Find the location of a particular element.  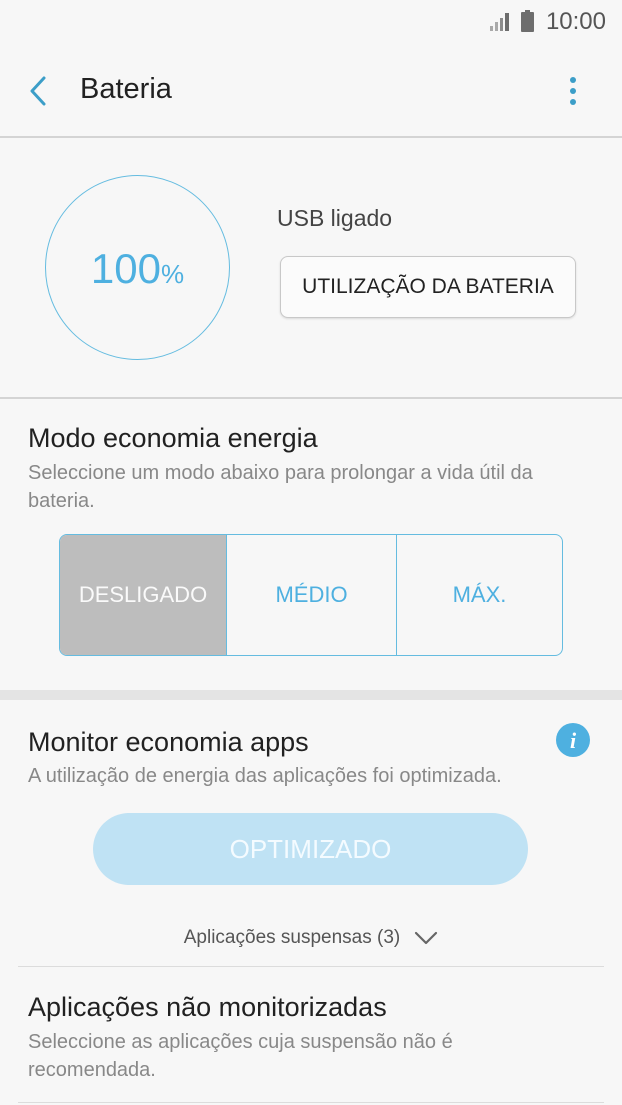

battery-usage-button: UTILIZAÇÃO DA BATERIA is located at coordinates (428, 287).